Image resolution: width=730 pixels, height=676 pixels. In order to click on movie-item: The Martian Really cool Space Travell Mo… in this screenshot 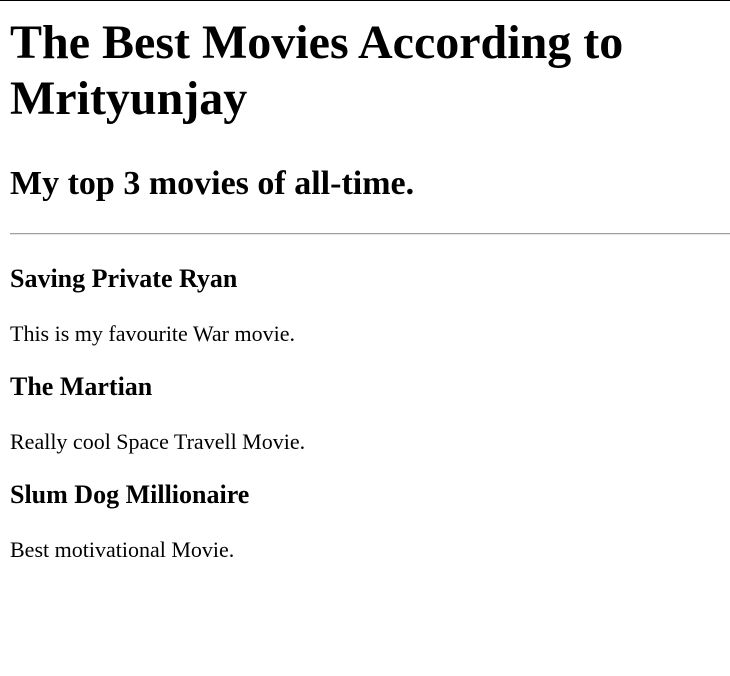, I will do `click(370, 413)`.